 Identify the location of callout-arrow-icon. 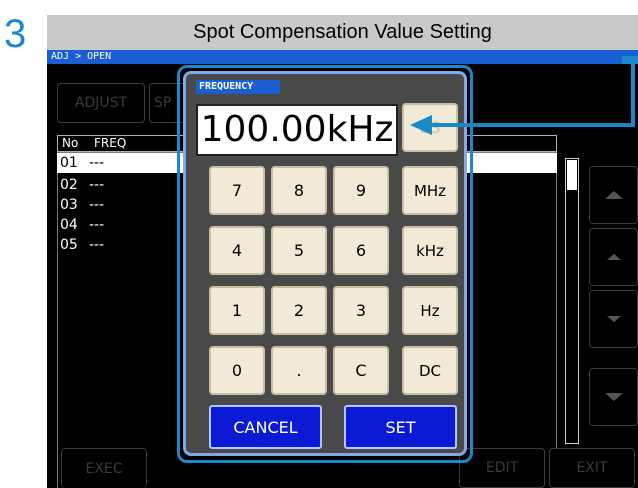
(421, 125).